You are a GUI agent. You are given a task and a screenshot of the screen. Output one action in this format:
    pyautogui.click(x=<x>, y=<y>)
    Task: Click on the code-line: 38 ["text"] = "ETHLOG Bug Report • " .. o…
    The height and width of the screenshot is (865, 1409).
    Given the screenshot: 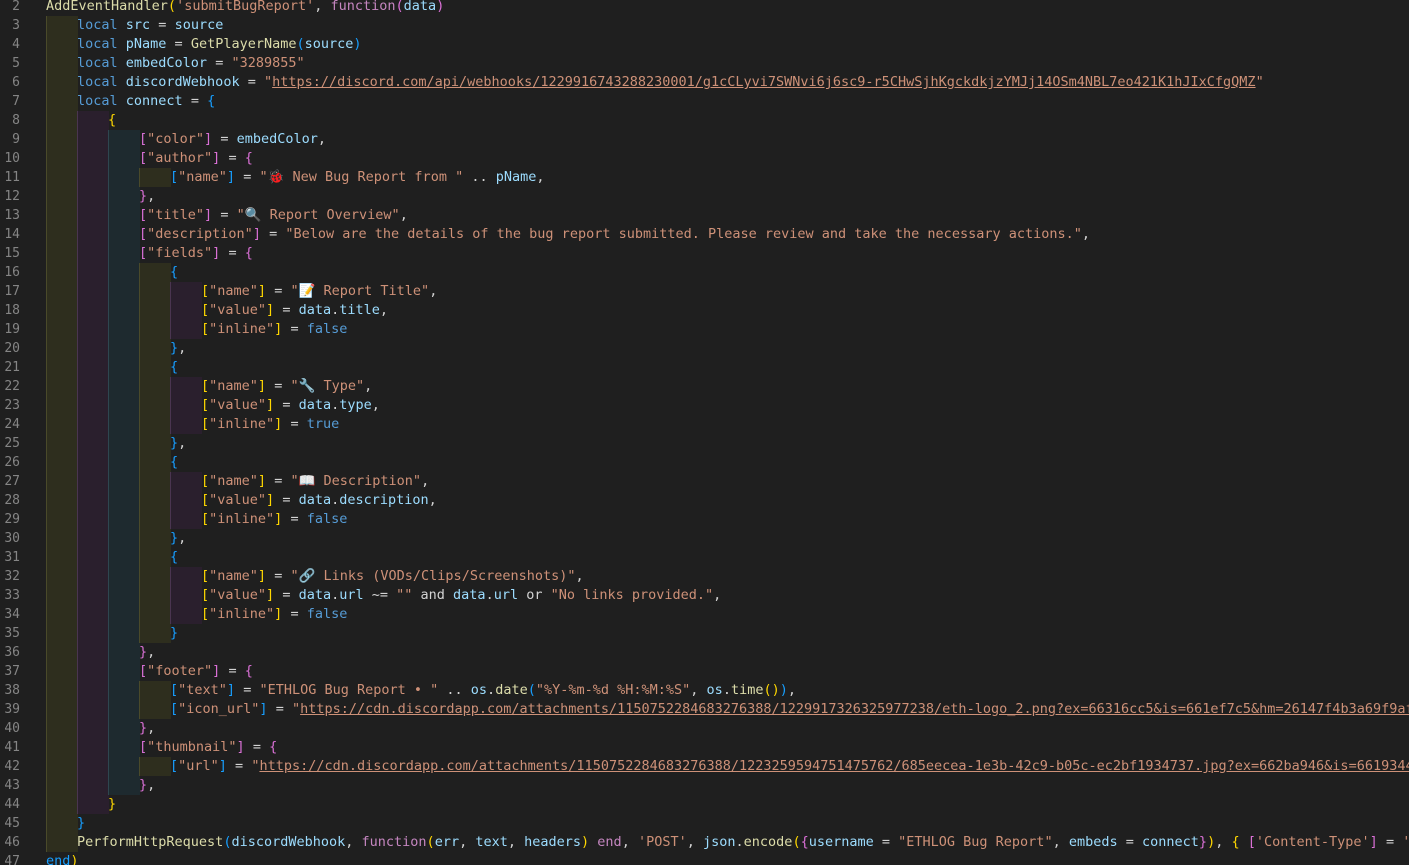 What is the action you would take?
    pyautogui.click(x=704, y=690)
    